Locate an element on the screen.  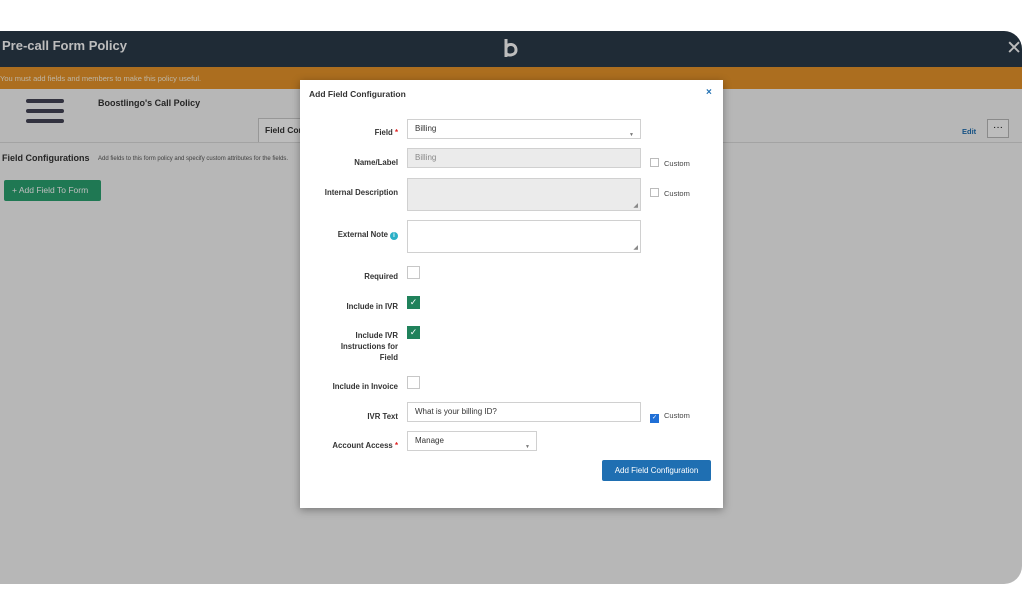
include-invoice-checkbox is located at coordinates (413, 382).